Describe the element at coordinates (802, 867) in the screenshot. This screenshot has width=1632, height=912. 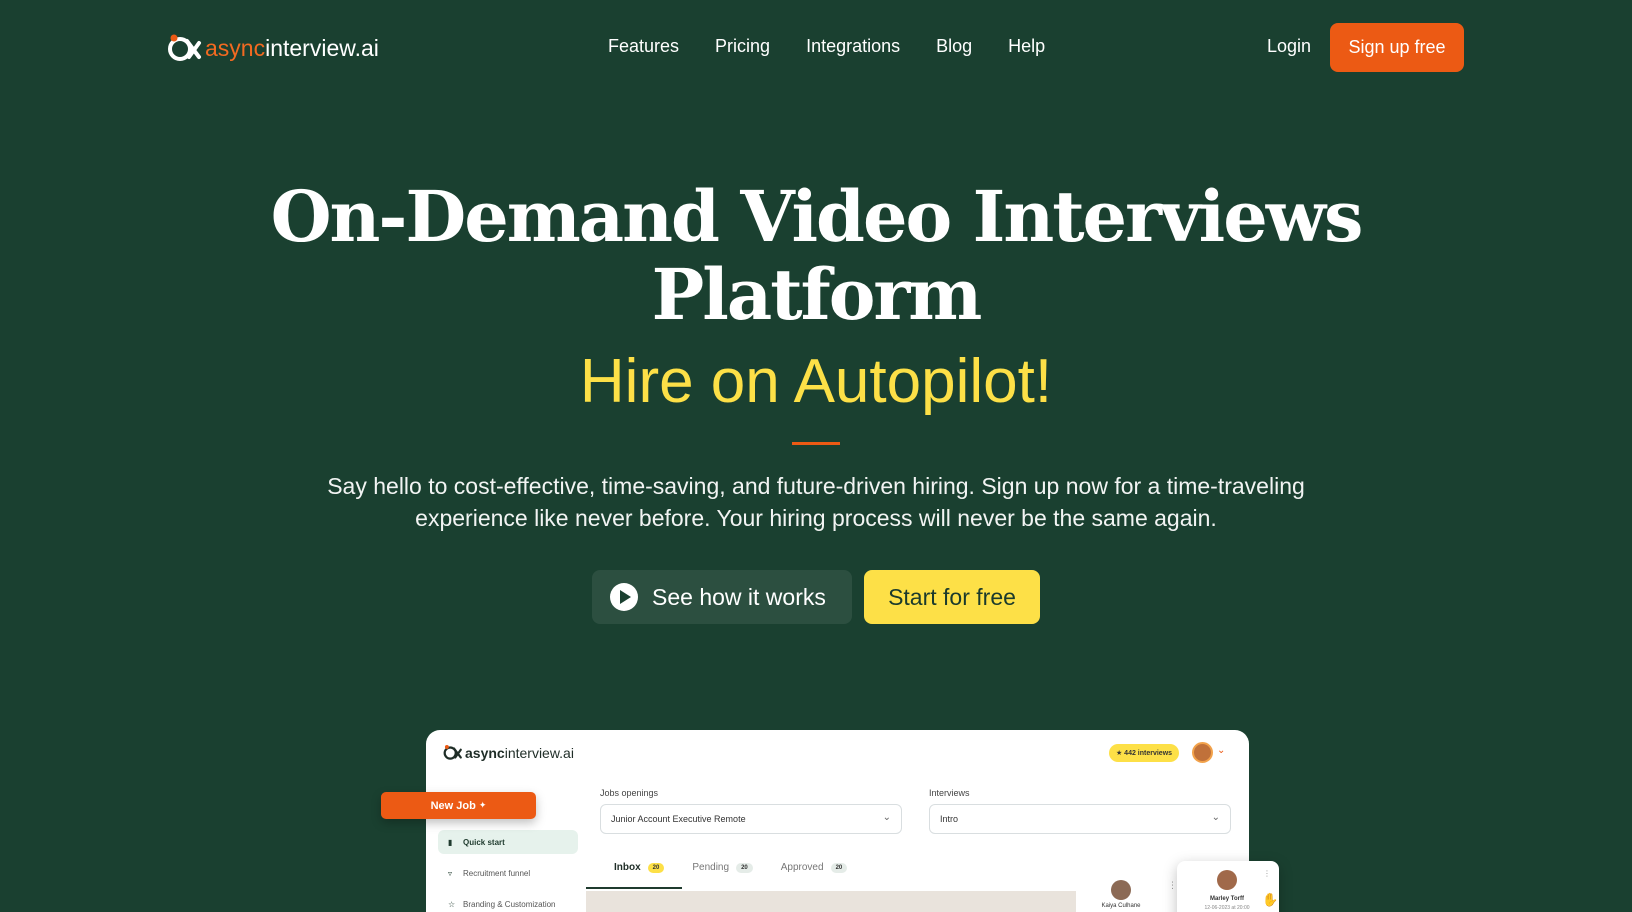
I see `tab-approved-label: Approved` at that location.